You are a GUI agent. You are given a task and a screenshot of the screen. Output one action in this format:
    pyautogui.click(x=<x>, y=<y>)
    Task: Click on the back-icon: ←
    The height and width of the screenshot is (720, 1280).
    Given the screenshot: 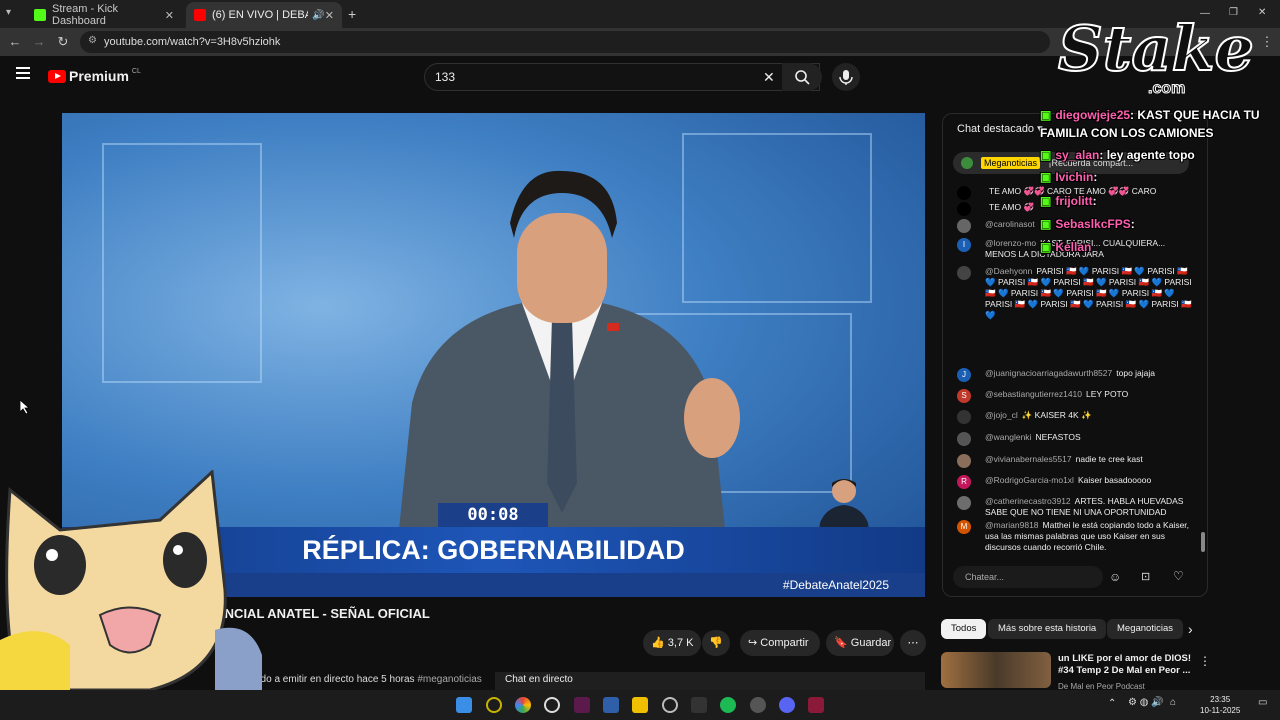 What is the action you would take?
    pyautogui.click(x=15, y=42)
    